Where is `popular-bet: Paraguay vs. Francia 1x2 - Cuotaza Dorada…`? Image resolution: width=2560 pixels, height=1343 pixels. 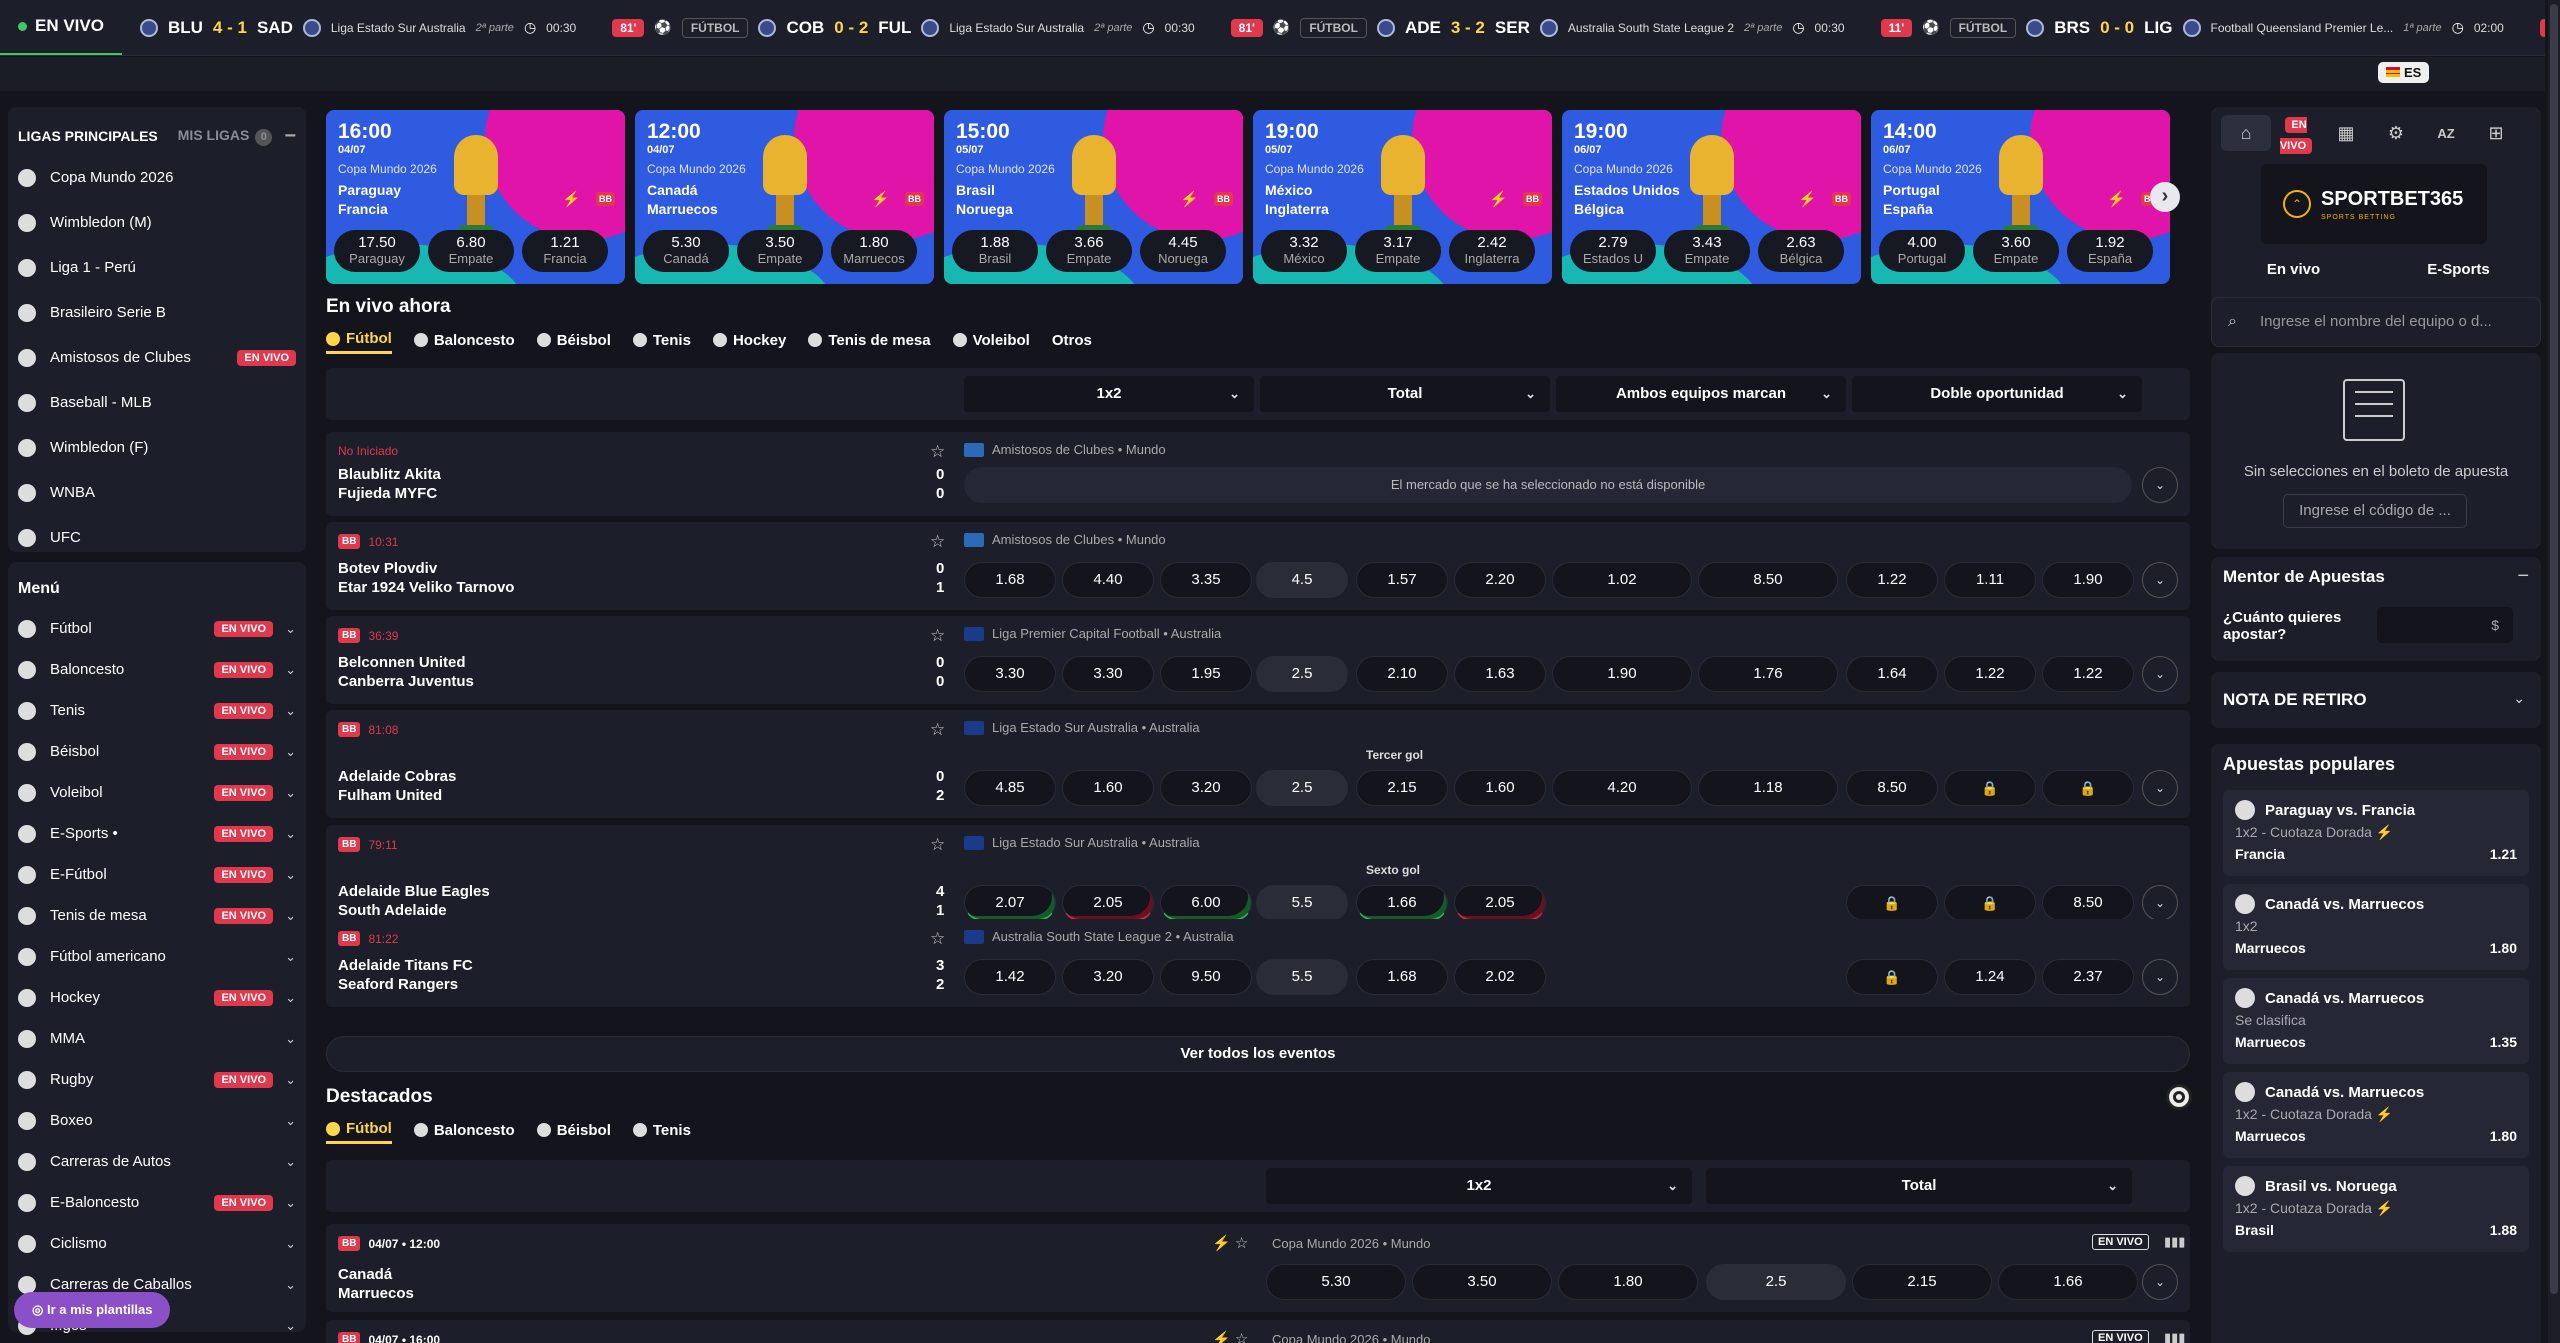 popular-bet: Paraguay vs. Francia 1x2 - Cuotaza Dorada… is located at coordinates (2376, 833).